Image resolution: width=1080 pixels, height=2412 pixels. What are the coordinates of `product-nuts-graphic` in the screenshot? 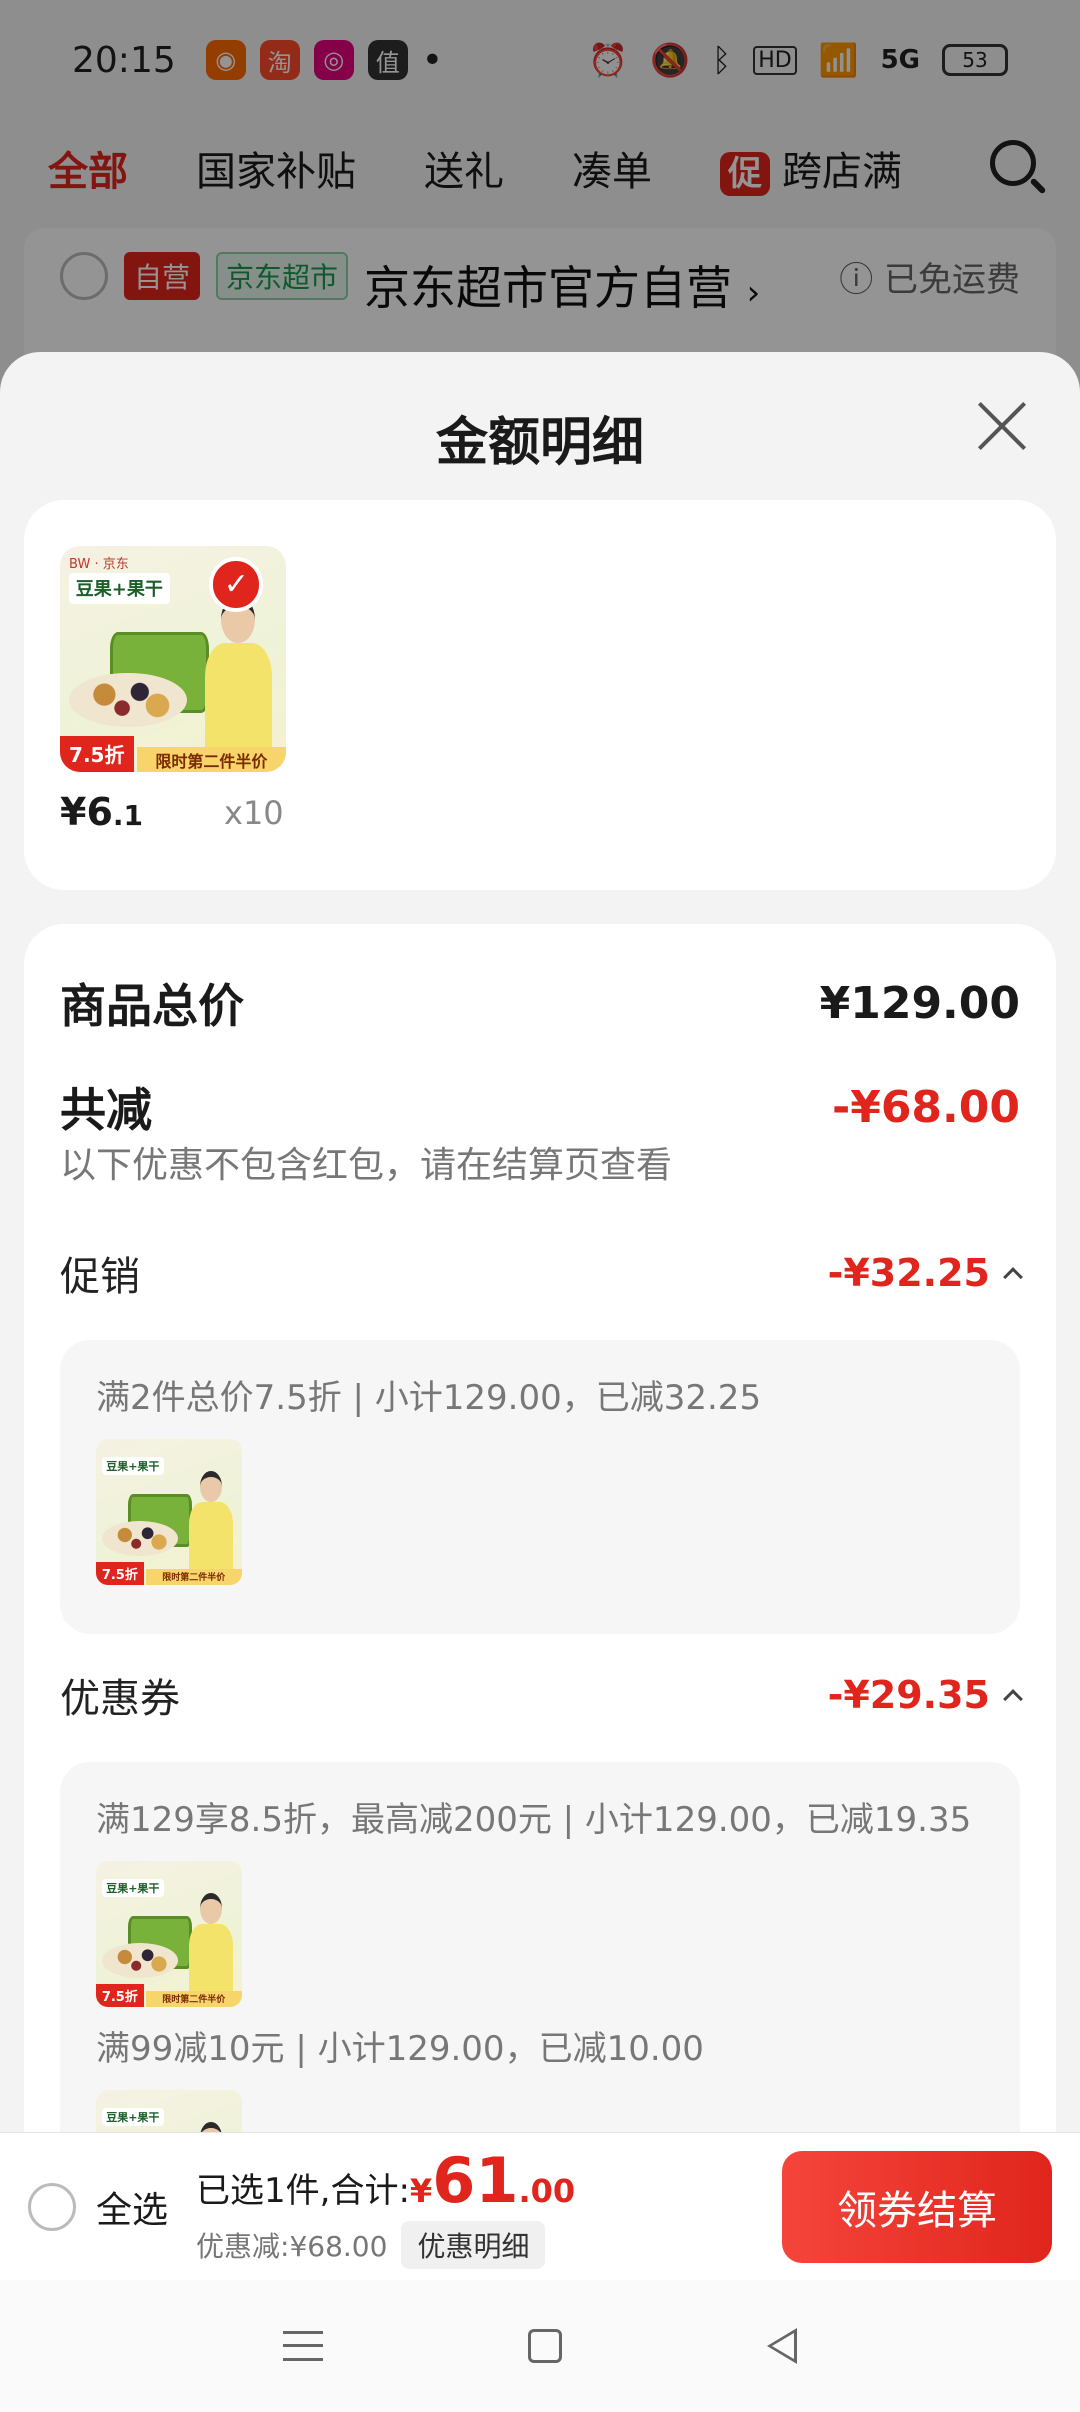 It's located at (128, 699).